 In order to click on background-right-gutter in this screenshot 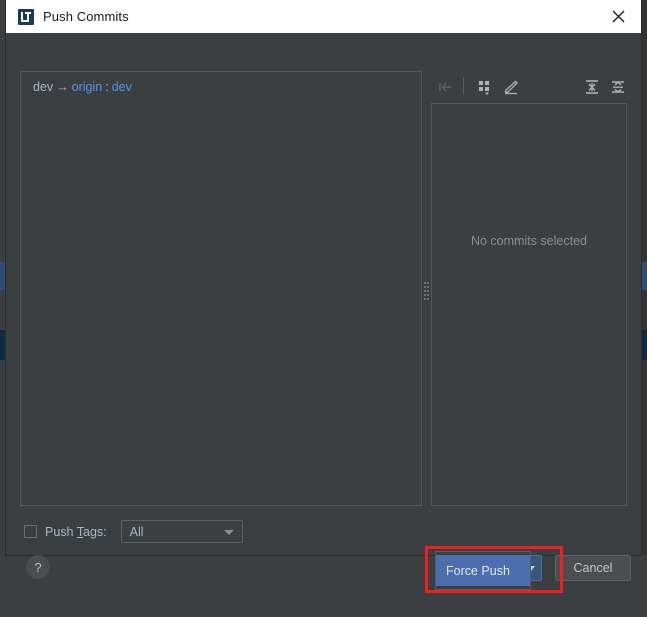, I will do `click(644, 308)`.